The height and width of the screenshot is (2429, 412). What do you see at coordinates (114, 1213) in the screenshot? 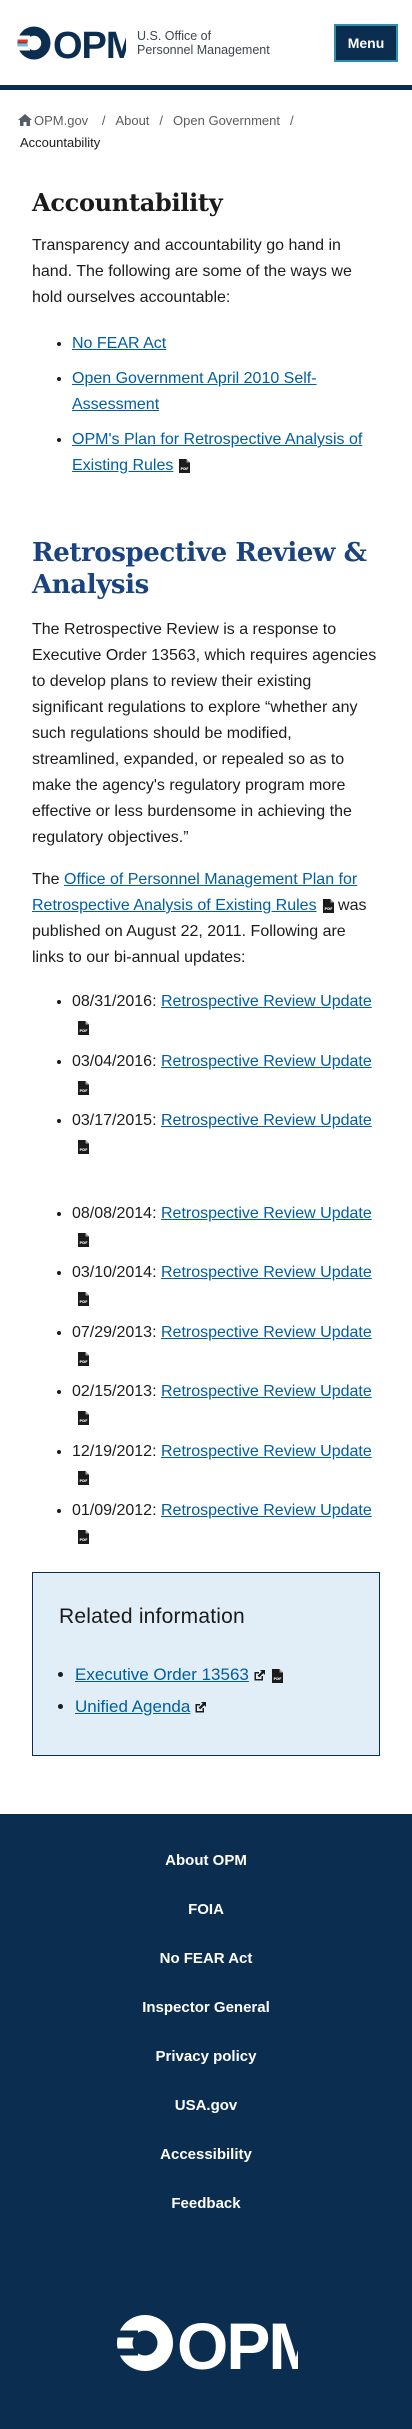
I see `update-date: 08/08/2014:` at bounding box center [114, 1213].